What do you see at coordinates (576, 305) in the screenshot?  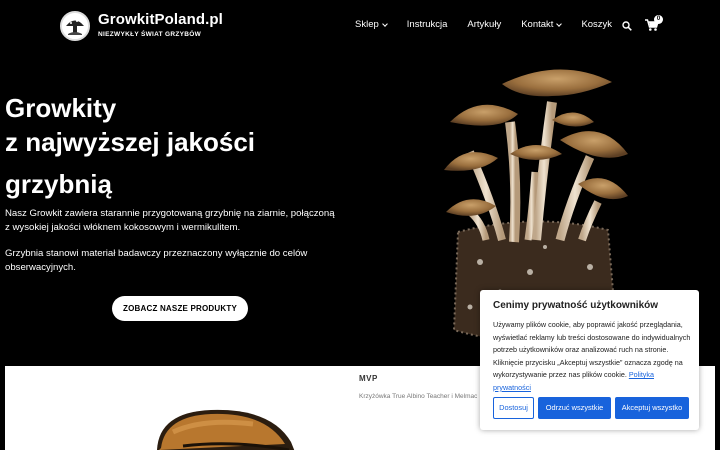 I see `cookie-title: Cenimy prywatność użytkowników` at bounding box center [576, 305].